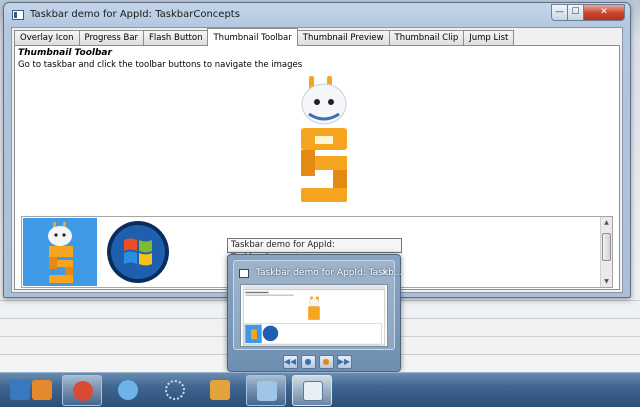  Describe the element at coordinates (18, 15) in the screenshot. I see `app-window-icon` at that location.